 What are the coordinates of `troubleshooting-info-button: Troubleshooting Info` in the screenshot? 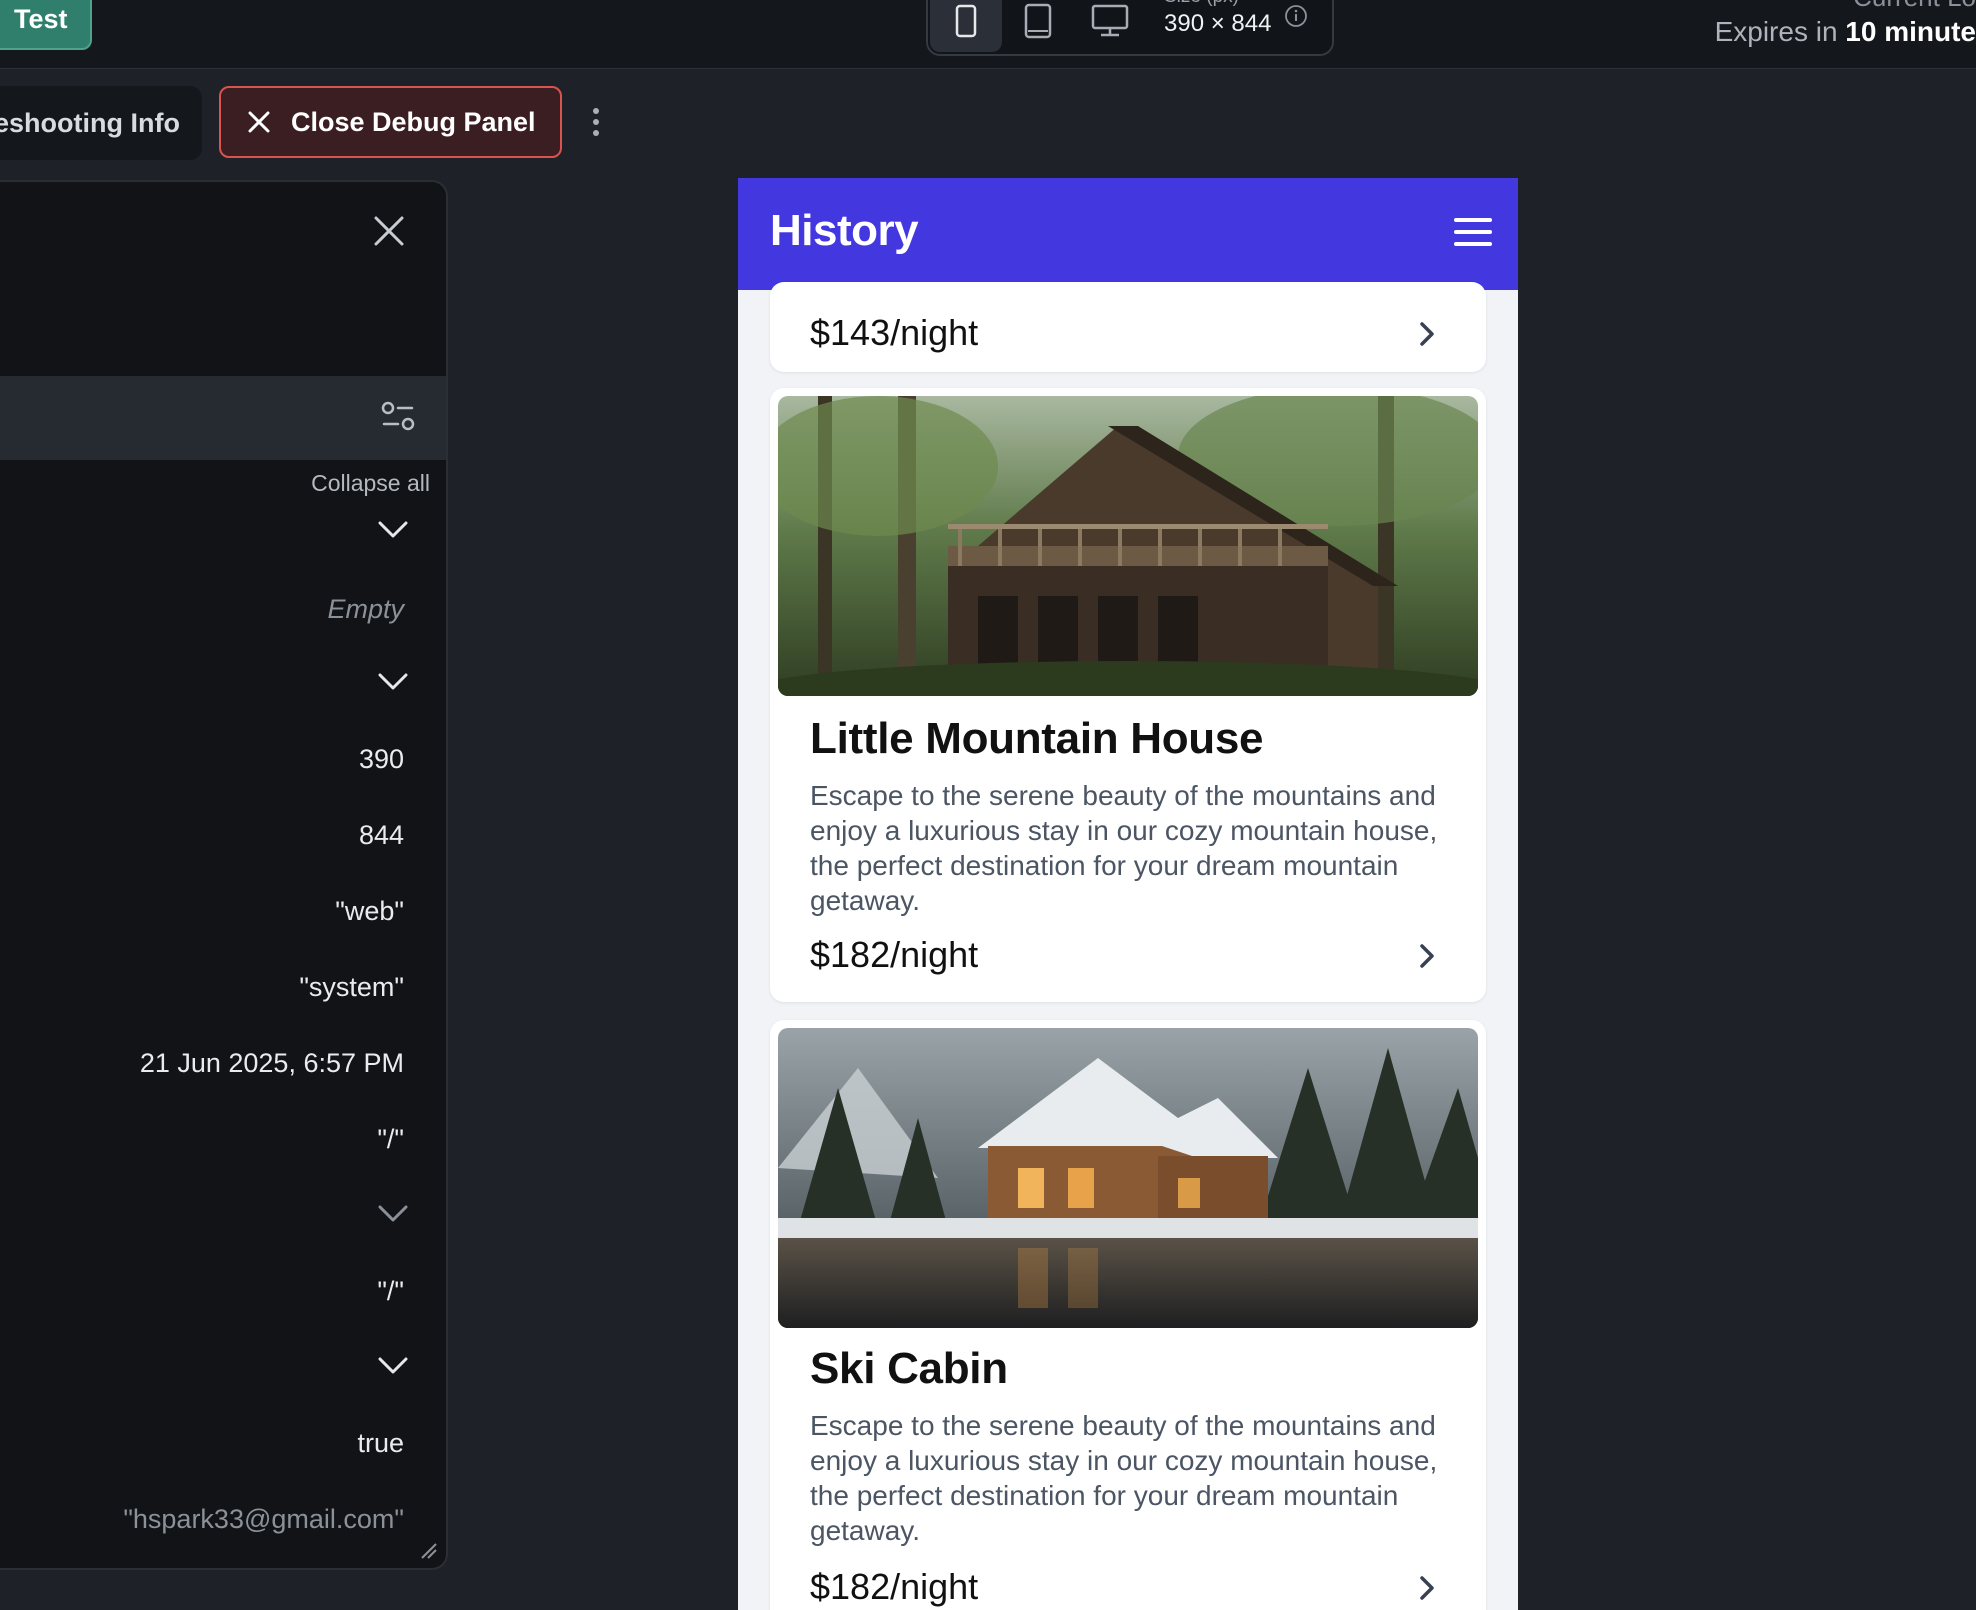 It's located at (101, 123).